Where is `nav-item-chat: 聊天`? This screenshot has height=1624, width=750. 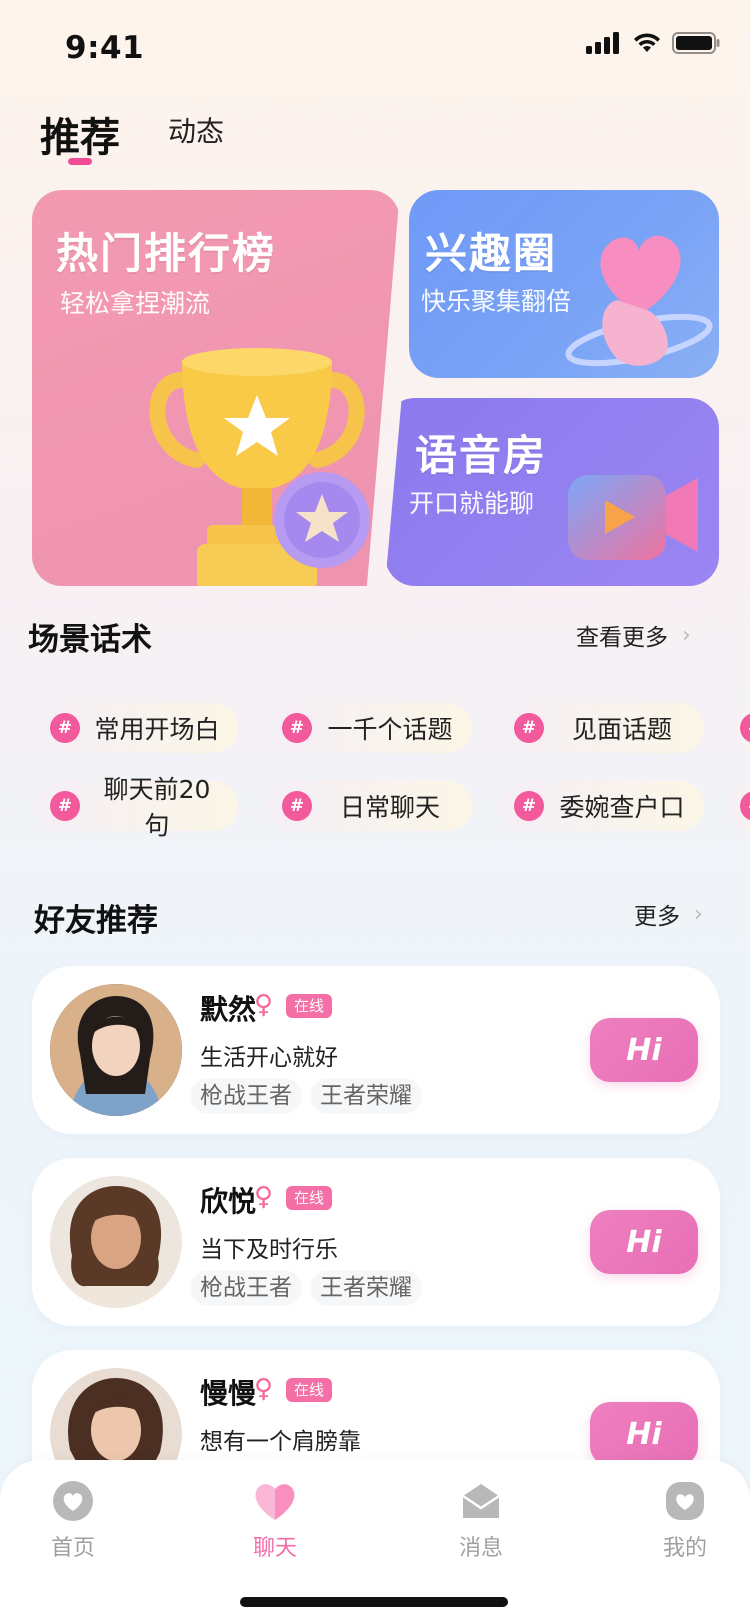
nav-item-chat: 聊天 is located at coordinates (275, 1521).